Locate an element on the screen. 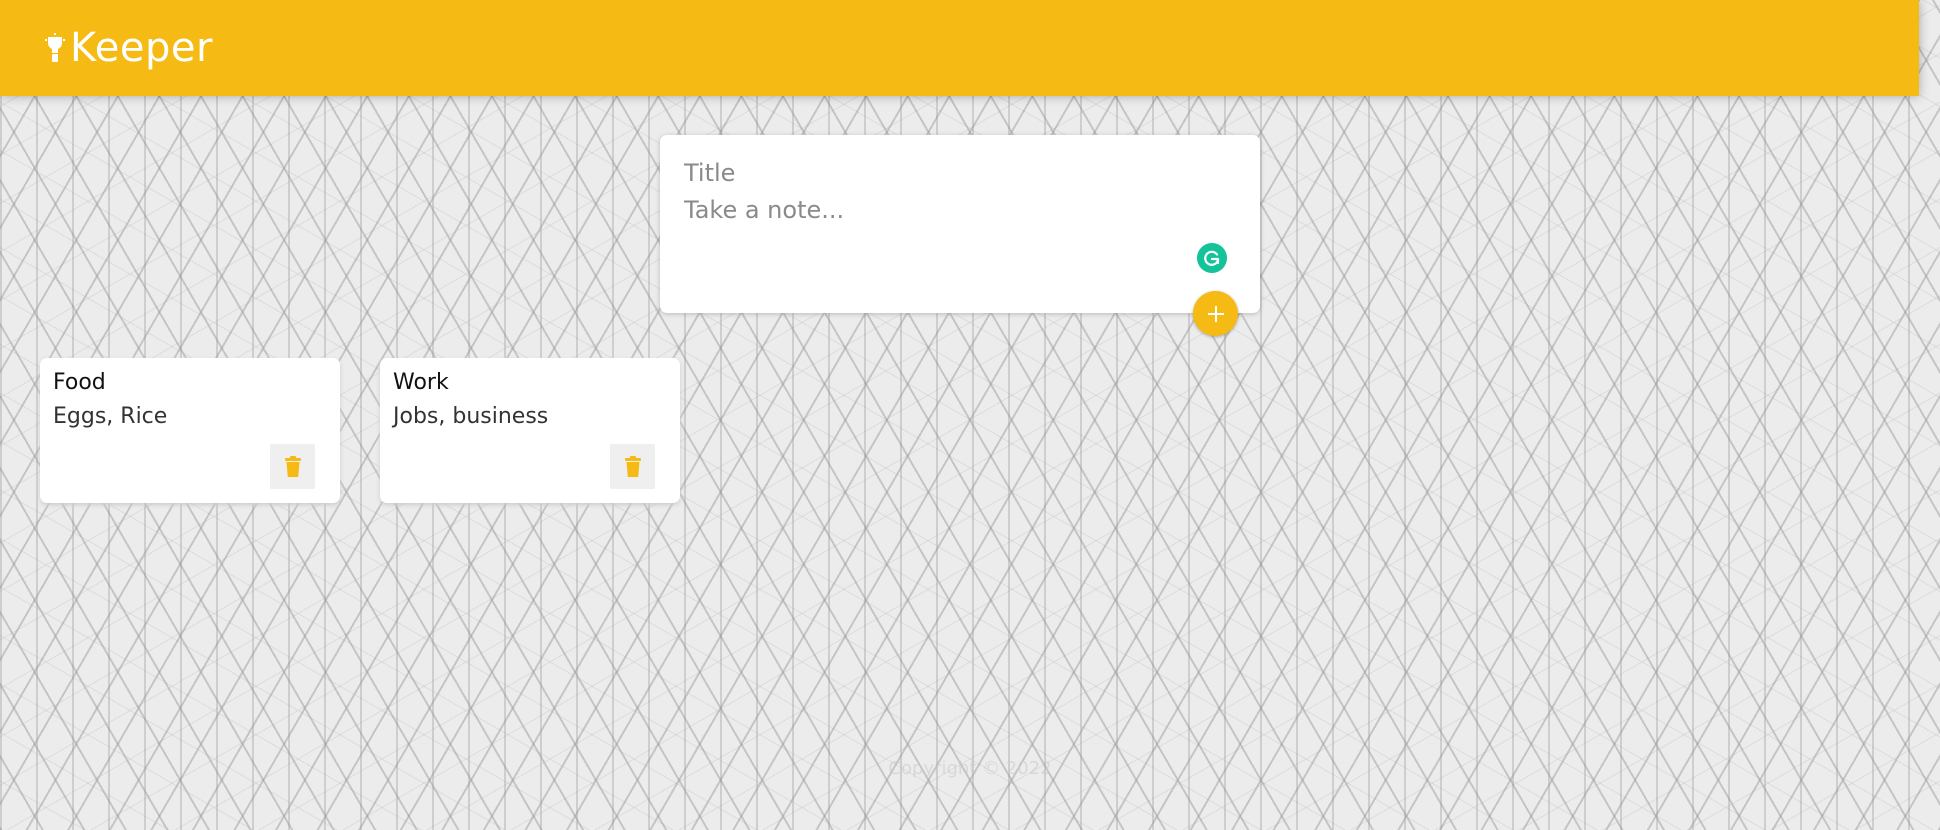 The width and height of the screenshot is (1940, 830). note-card: Work Jobs, business is located at coordinates (530, 430).